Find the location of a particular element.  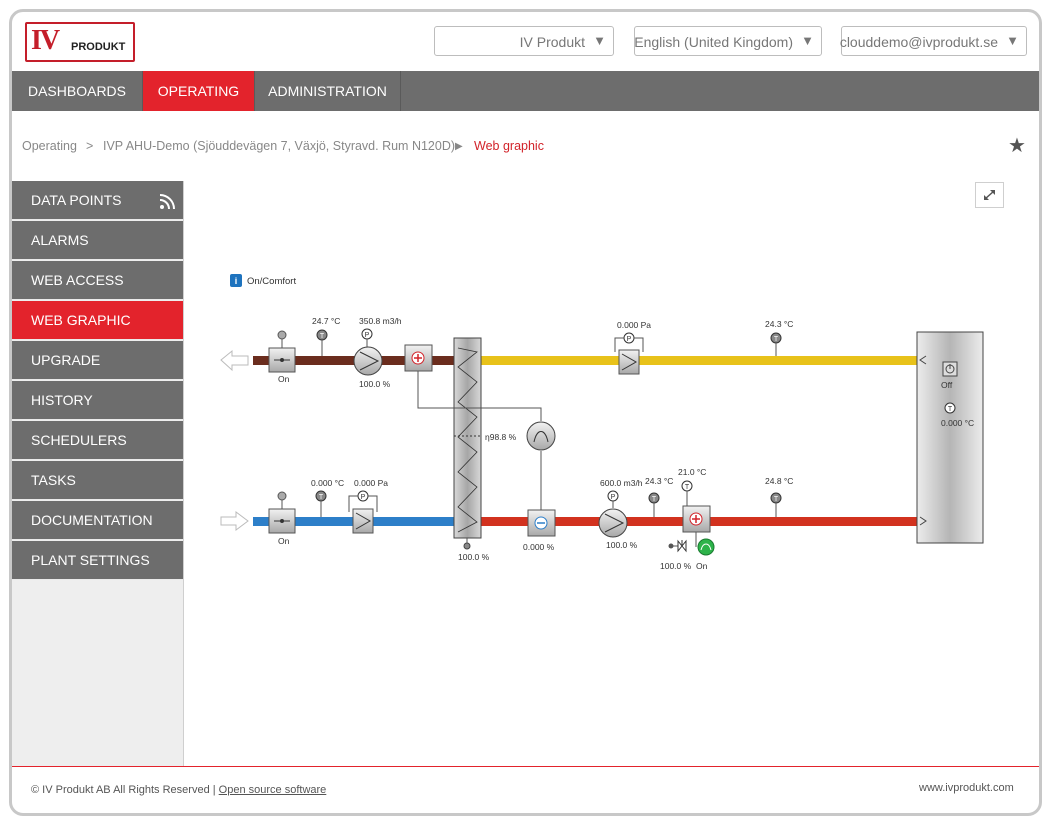

open-source-link: Open source software is located at coordinates (273, 790).